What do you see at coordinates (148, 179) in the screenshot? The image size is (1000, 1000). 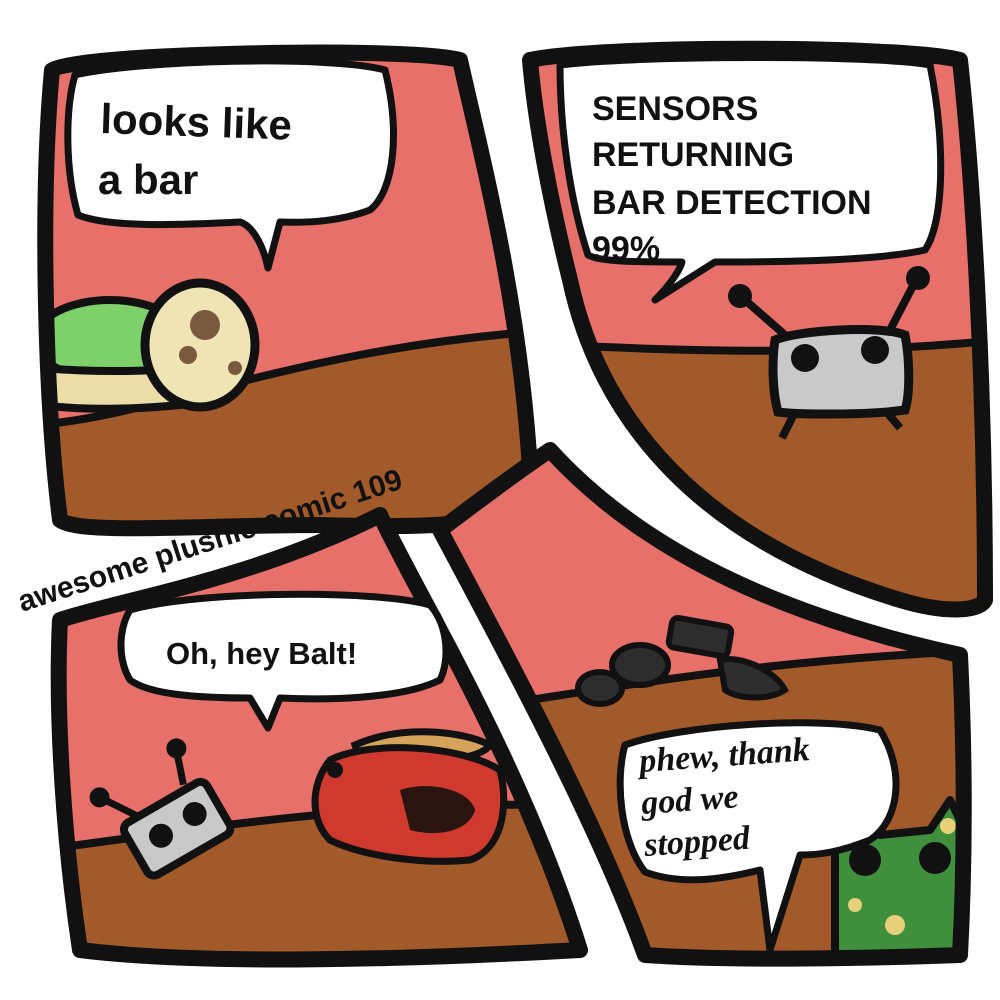 I see `panel-1-speech-line-2: a bar` at bounding box center [148, 179].